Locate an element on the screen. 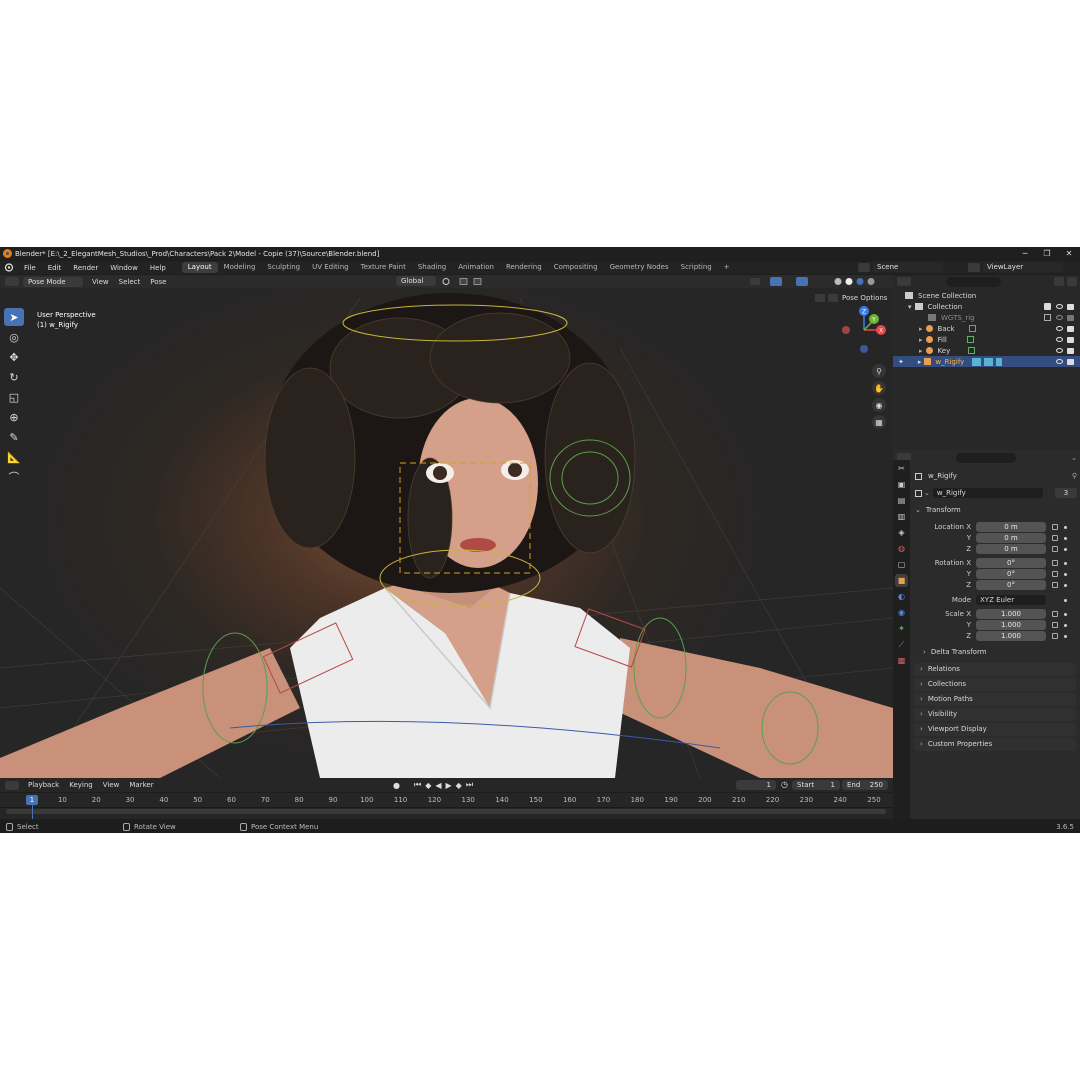 The height and width of the screenshot is (1080, 1080). bone-tab-icon: ⟋ is located at coordinates (901, 644).